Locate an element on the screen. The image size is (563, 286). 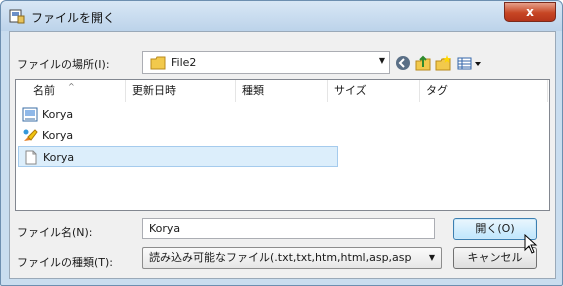
file-type-value: 読み込み可能なファイル(.txt,txt,htm,html,asp,asp is located at coordinates (280, 257).